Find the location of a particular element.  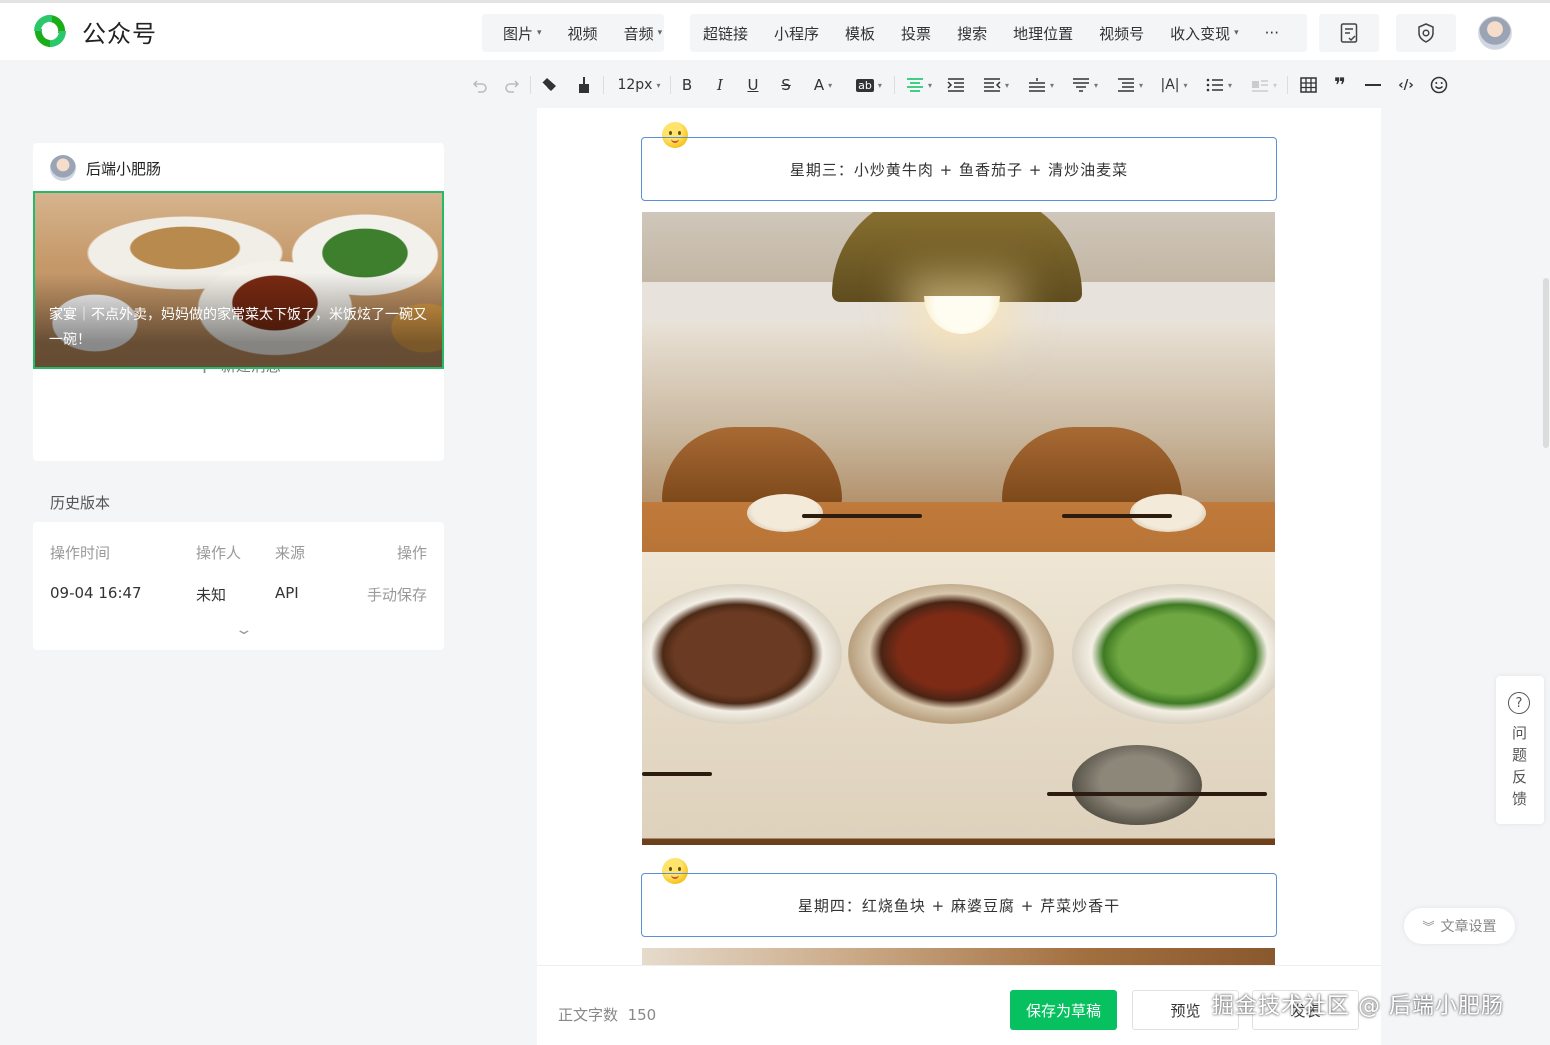

security-button is located at coordinates (1426, 33).